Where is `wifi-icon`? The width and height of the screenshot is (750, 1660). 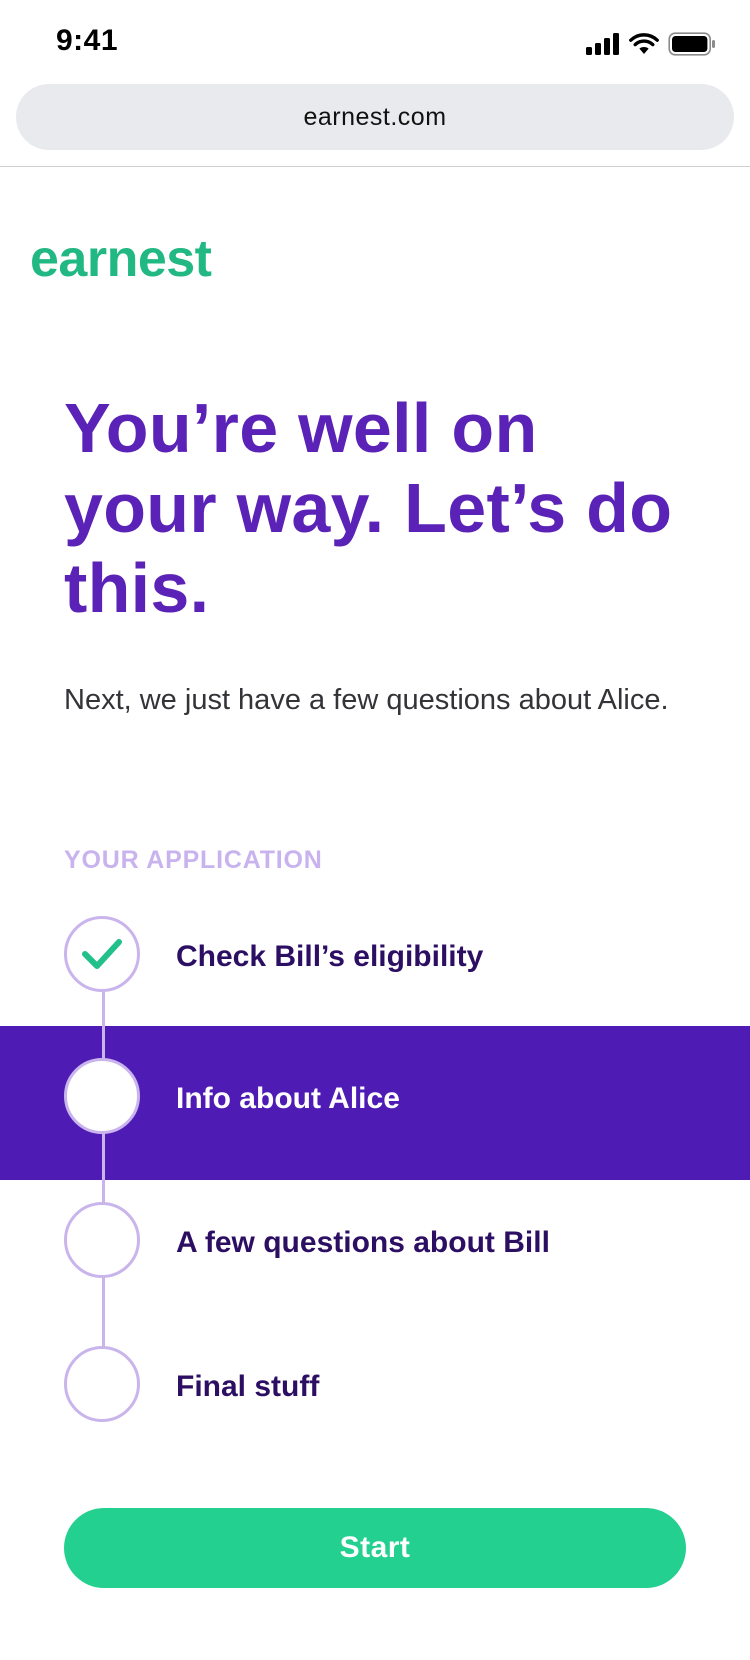
wifi-icon is located at coordinates (644, 43).